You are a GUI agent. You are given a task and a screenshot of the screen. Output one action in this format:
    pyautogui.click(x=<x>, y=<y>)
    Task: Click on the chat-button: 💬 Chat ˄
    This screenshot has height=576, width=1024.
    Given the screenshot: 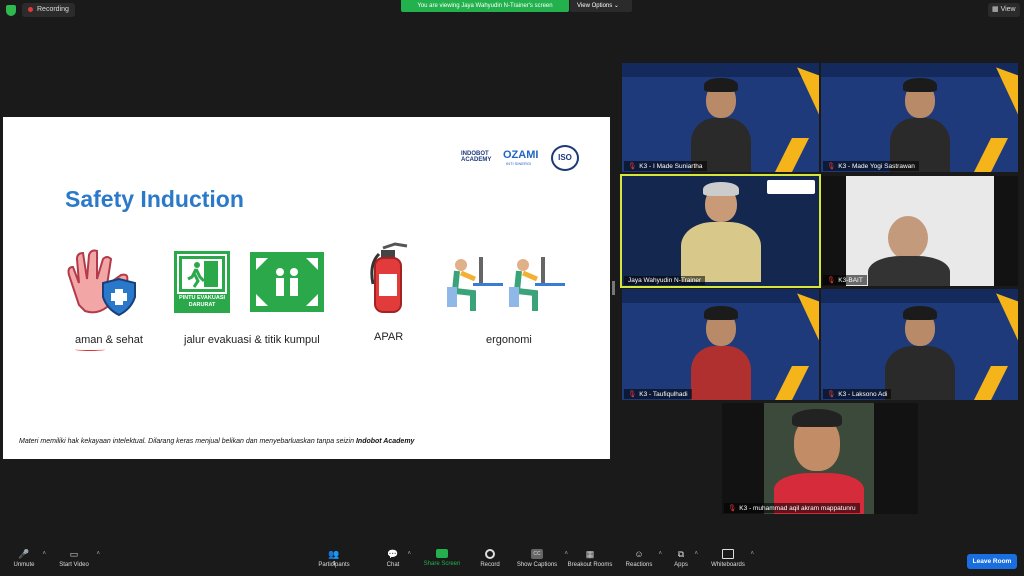 What is the action you would take?
    pyautogui.click(x=397, y=558)
    